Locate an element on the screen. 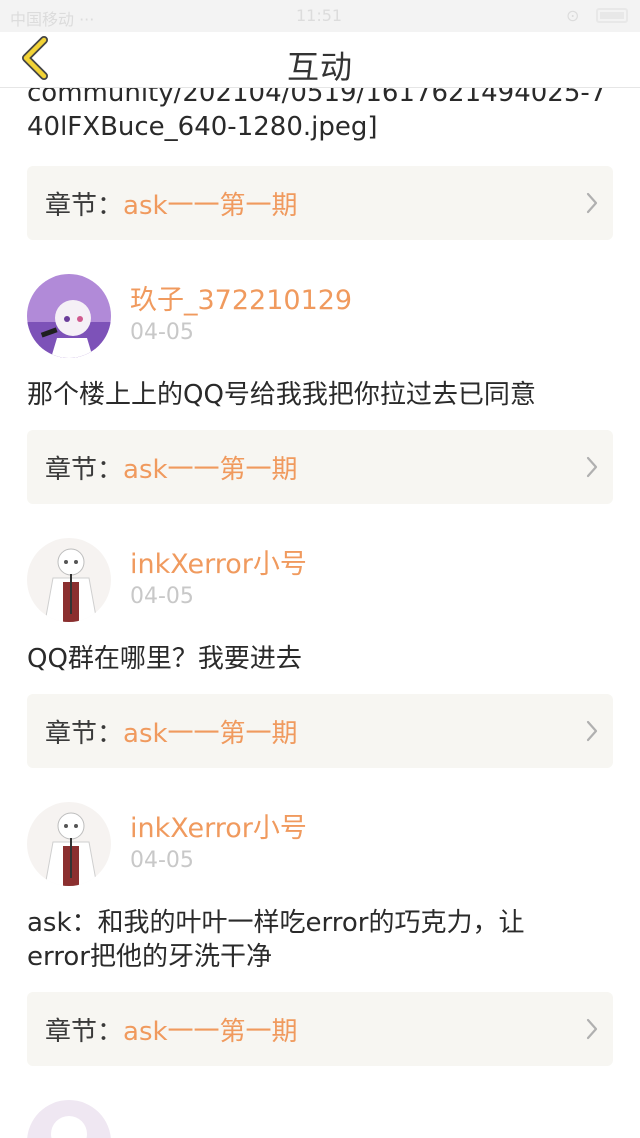  user-row: 玖子_372210129 04-05 is located at coordinates (320, 316).